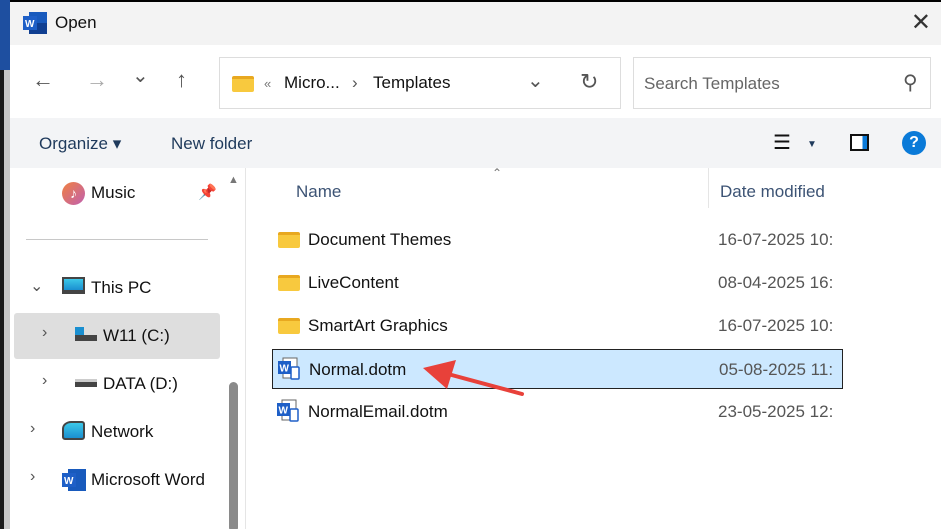 The height and width of the screenshot is (529, 941). What do you see at coordinates (776, 411) in the screenshot?
I see `file-date: 23-05-2025 12:` at bounding box center [776, 411].